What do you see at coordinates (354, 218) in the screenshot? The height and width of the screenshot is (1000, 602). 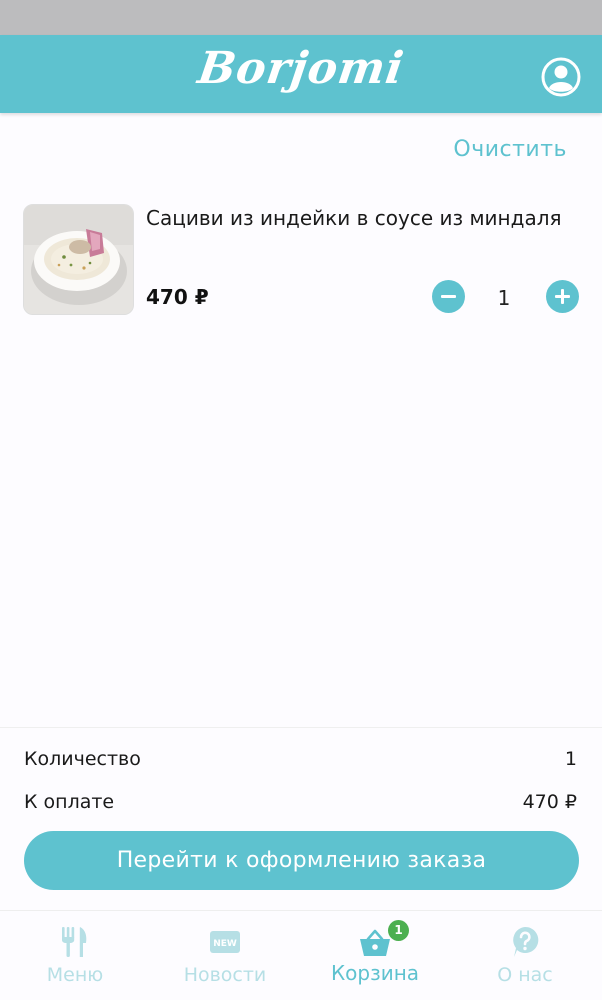 I see `product-title: Сациви из индейки в соусе из миндаля` at bounding box center [354, 218].